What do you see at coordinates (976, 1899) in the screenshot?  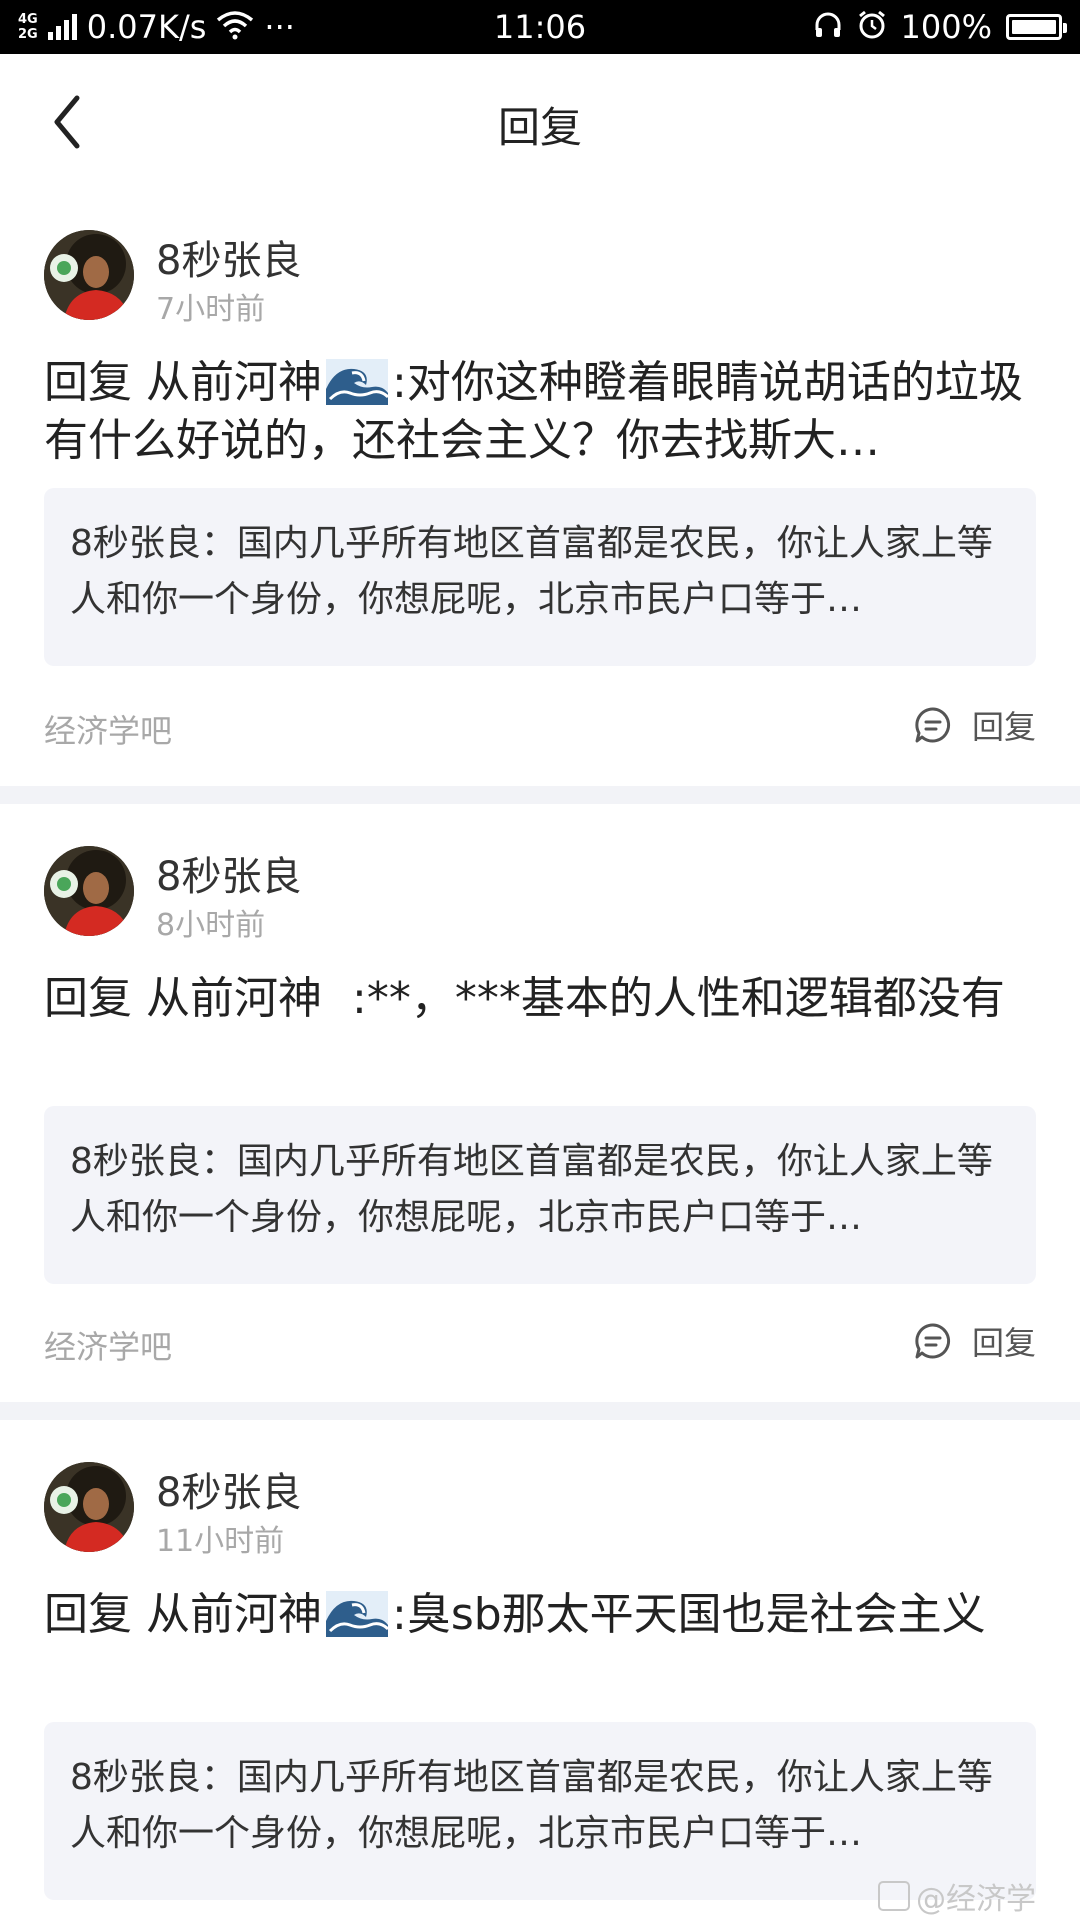 I see `watermark-text: @经济学` at bounding box center [976, 1899].